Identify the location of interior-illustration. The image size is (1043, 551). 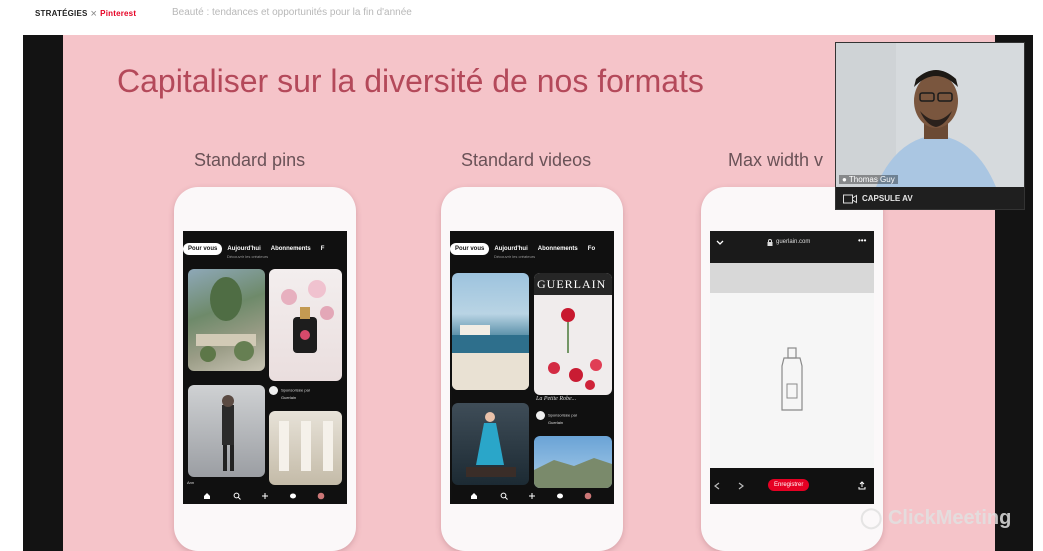
(306, 446).